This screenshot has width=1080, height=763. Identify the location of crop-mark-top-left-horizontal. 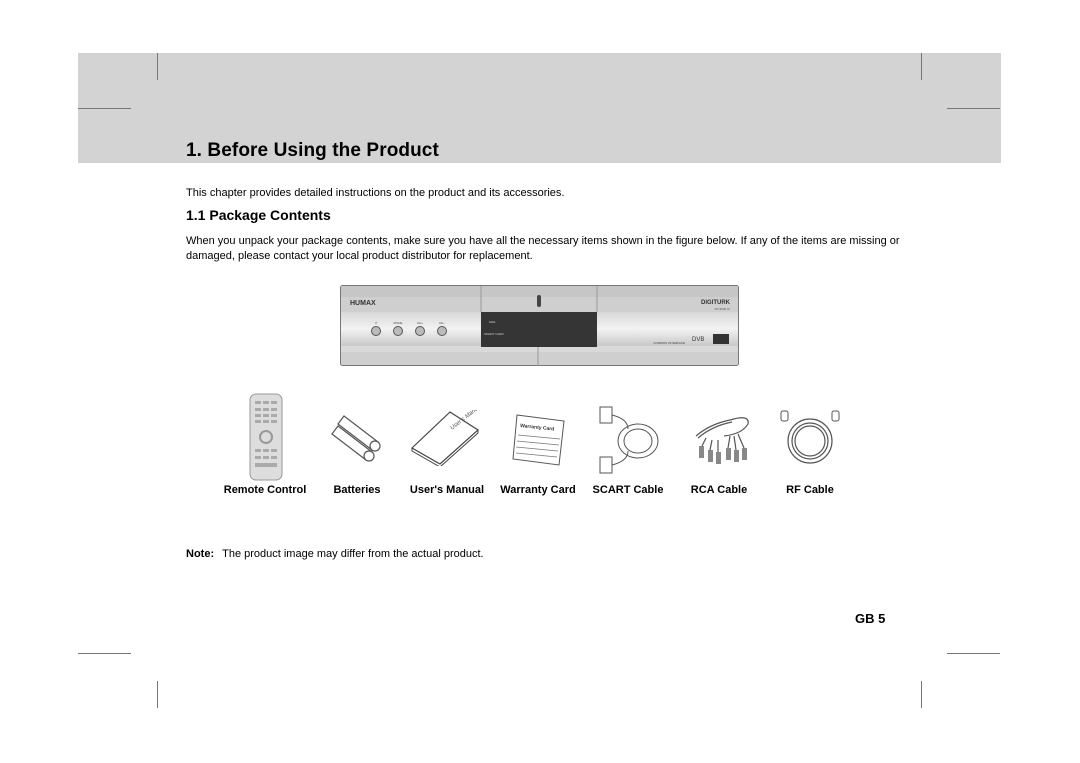
(104, 108).